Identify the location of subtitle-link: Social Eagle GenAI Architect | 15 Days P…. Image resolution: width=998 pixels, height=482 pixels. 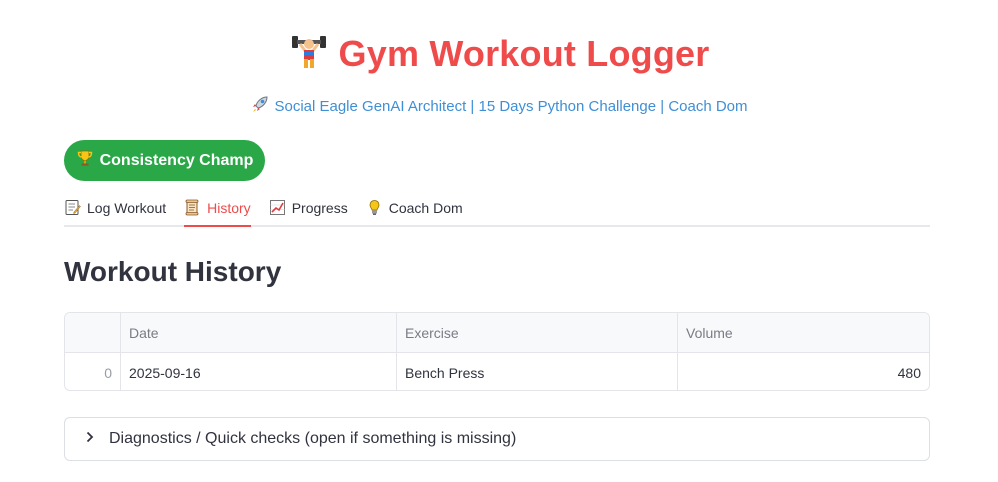
(499, 106).